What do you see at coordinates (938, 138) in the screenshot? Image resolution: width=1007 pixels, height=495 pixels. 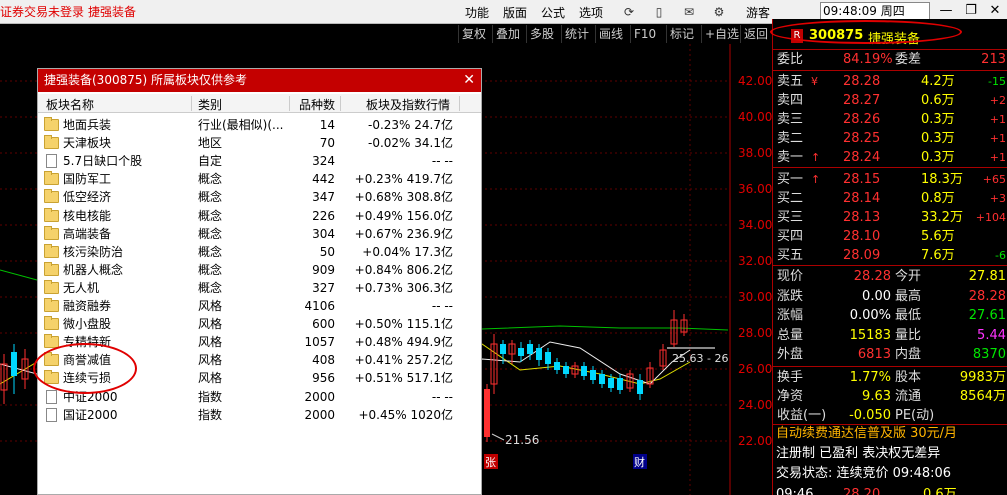 I see `ask-level-volume: 0.3万` at bounding box center [938, 138].